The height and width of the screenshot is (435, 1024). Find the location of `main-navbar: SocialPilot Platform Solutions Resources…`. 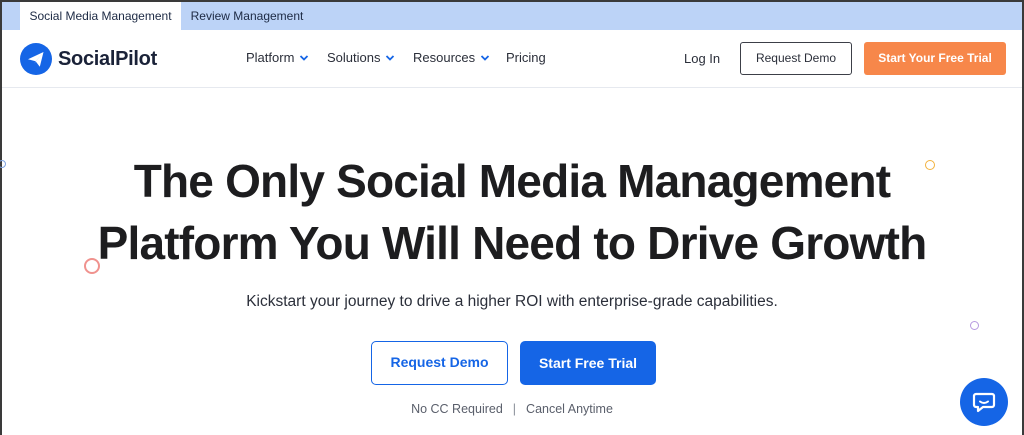

main-navbar: SocialPilot Platform Solutions Resources… is located at coordinates (512, 59).